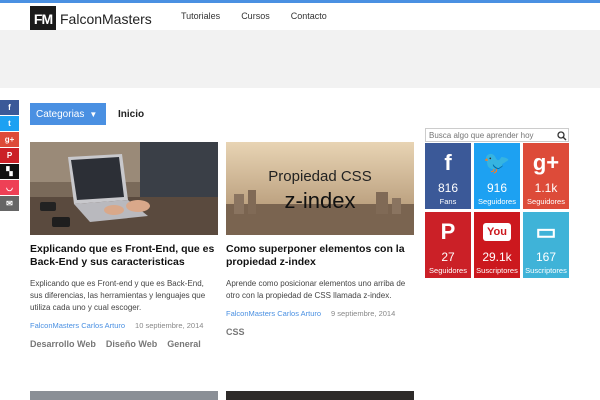 Image resolution: width=600 pixels, height=400 pixels. I want to click on tag-link: CSS, so click(235, 332).